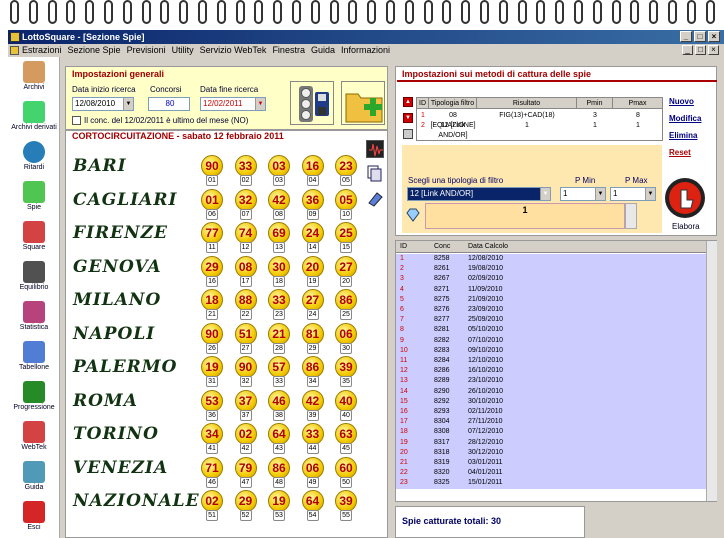 This screenshot has height=538, width=724. What do you see at coordinates (323, 50) in the screenshot?
I see `menu-item-guida: Guida` at bounding box center [323, 50].